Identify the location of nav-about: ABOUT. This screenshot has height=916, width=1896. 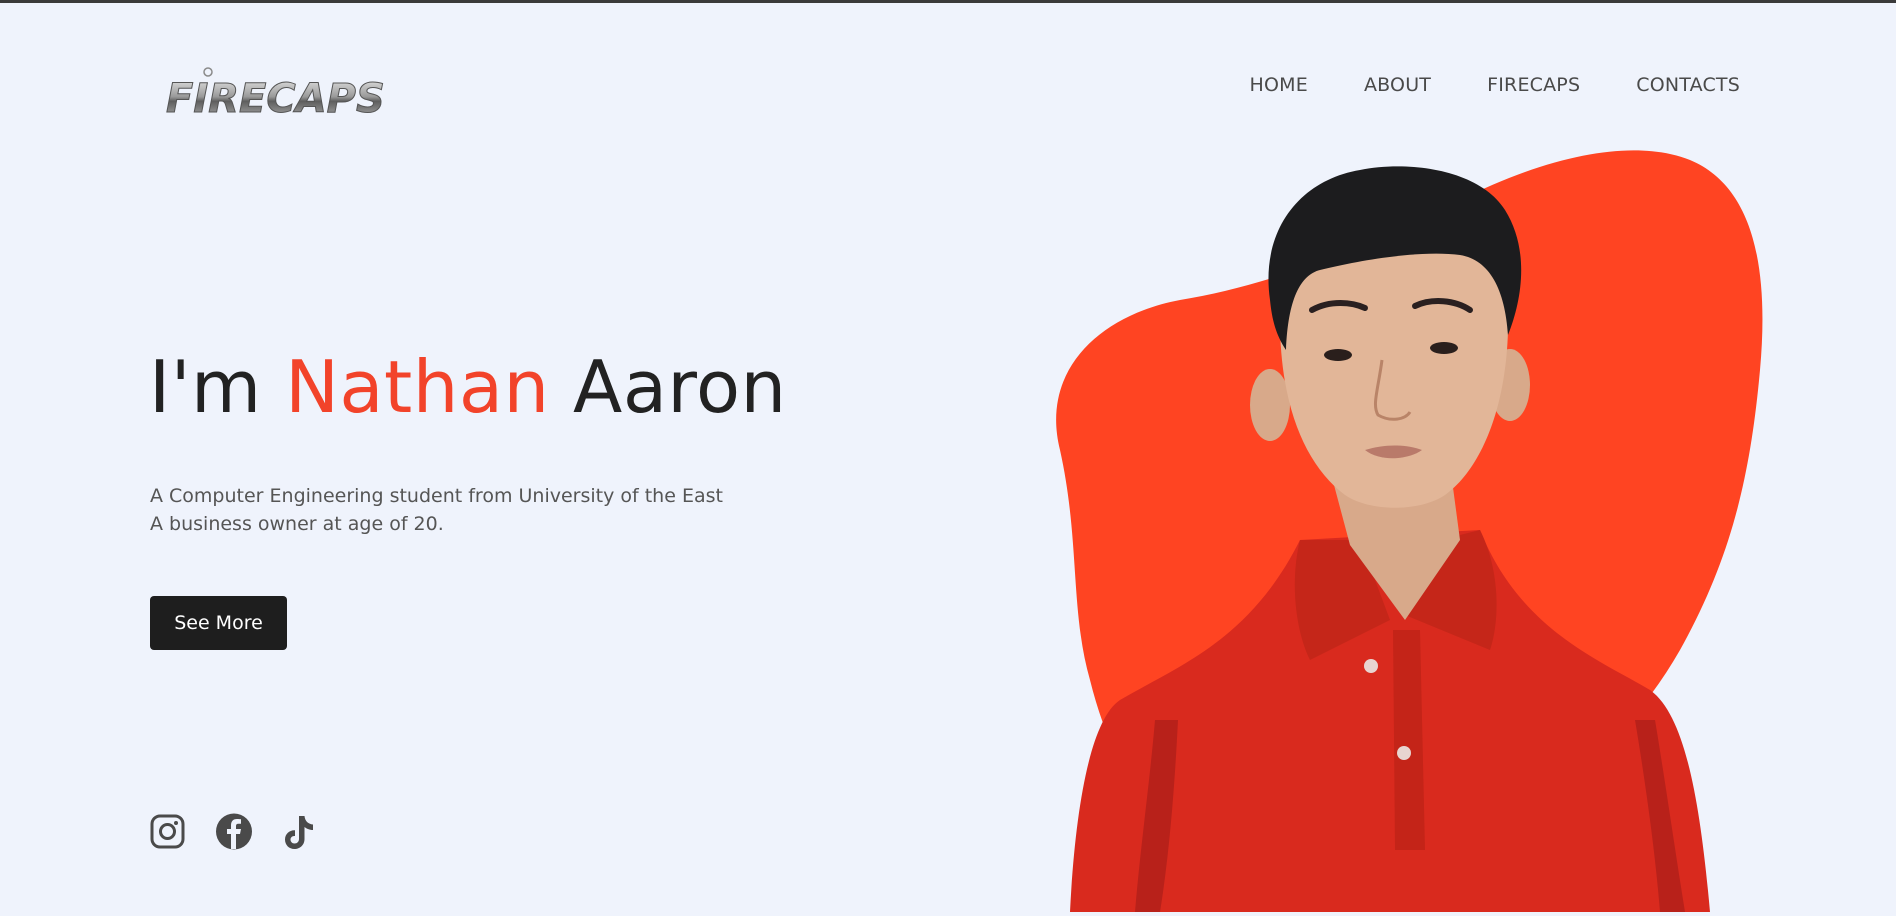
(1397, 85).